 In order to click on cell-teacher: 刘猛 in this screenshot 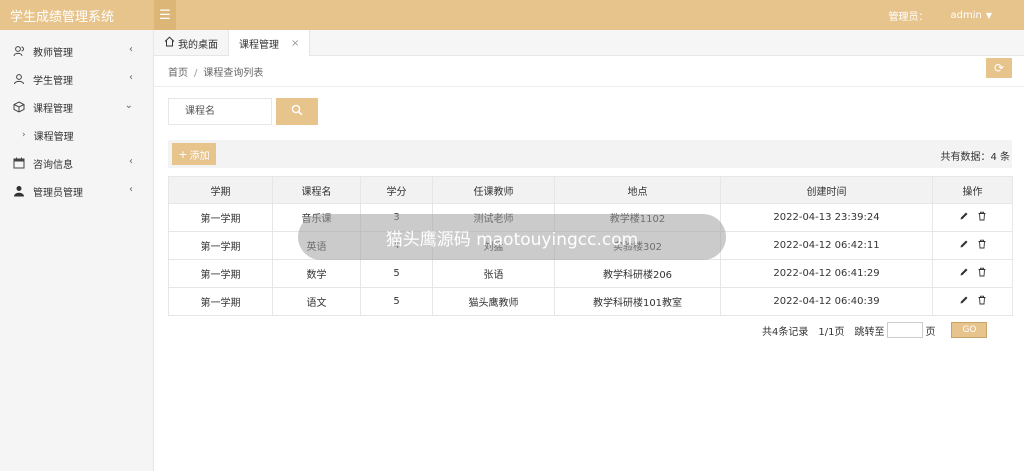, I will do `click(493, 245)`.